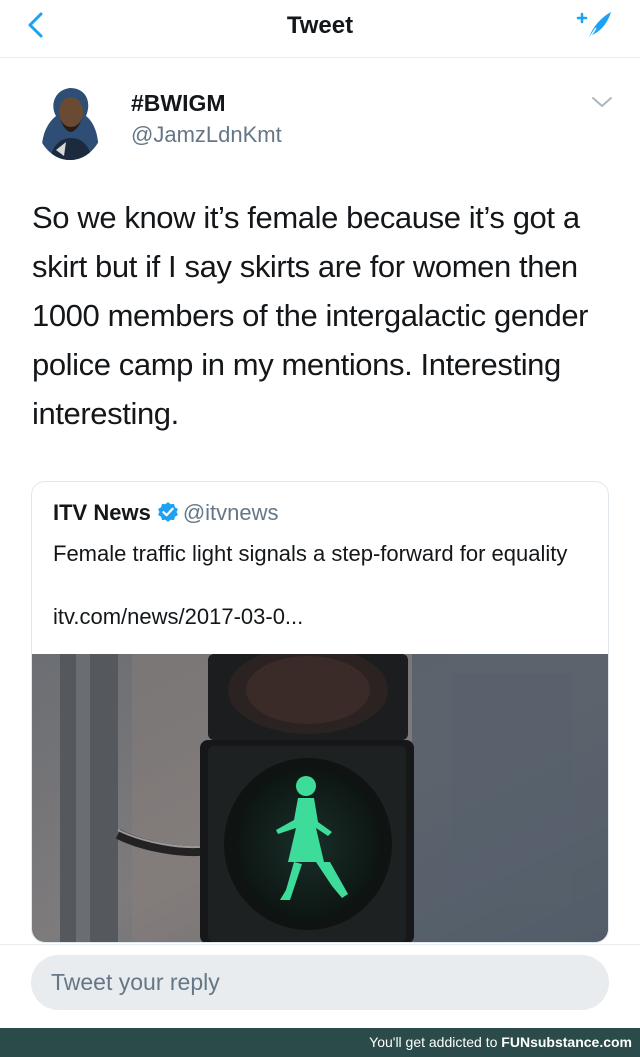 The height and width of the screenshot is (1057, 640). I want to click on reply-bar, so click(320, 986).